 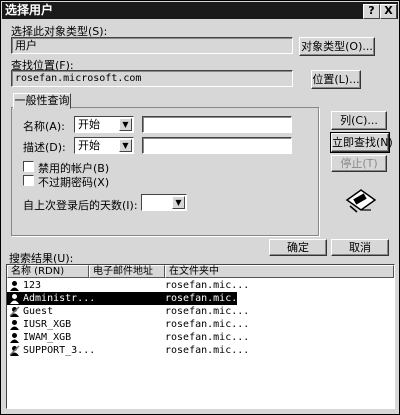 I want to click on name-label: 名称(A):, so click(x=44, y=126).